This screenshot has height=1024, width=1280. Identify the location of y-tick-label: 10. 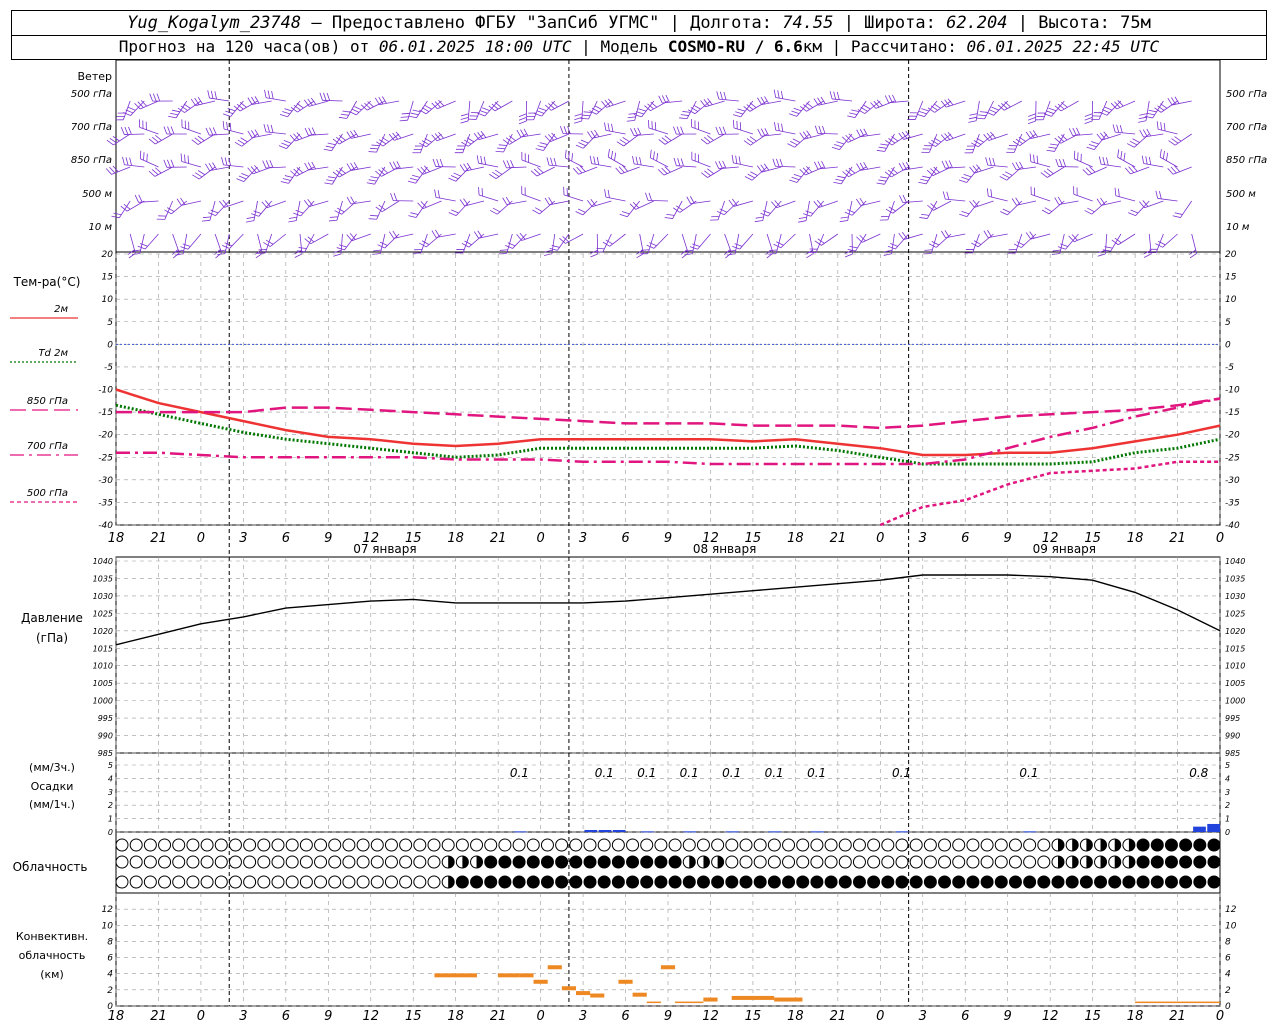
(1231, 300).